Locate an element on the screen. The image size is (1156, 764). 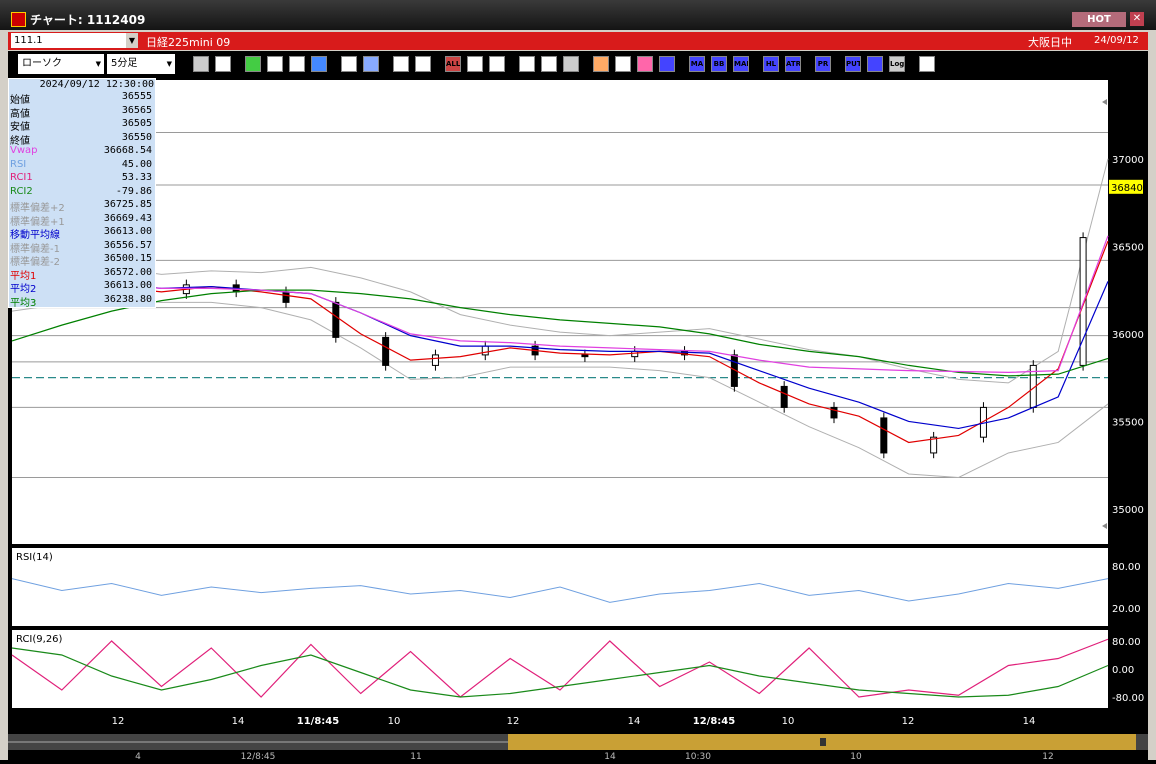
candle2-icon is located at coordinates (423, 64).